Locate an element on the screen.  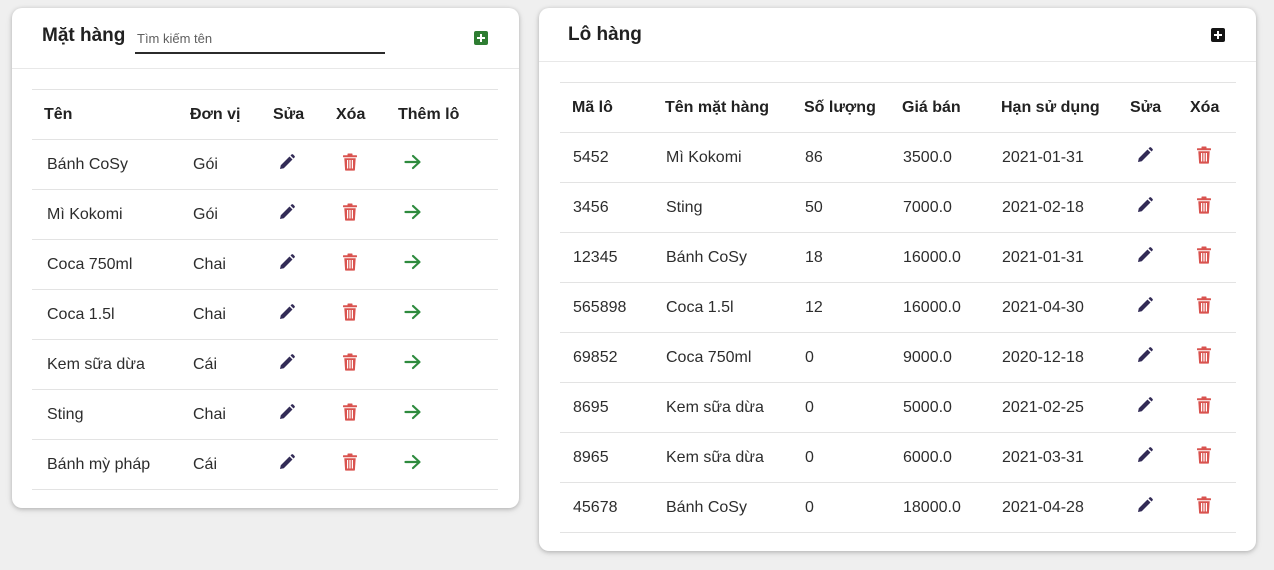
search-input is located at coordinates (262, 38).